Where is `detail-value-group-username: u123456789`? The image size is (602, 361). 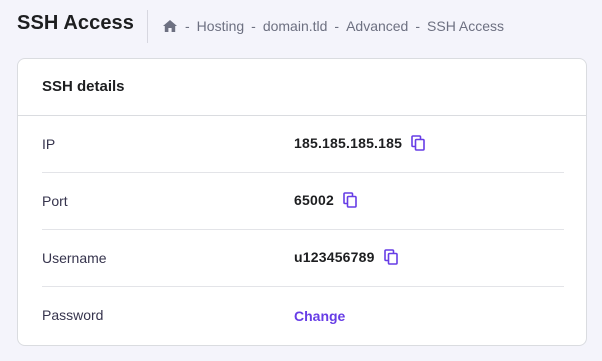 detail-value-group-username: u123456789 is located at coordinates (346, 257).